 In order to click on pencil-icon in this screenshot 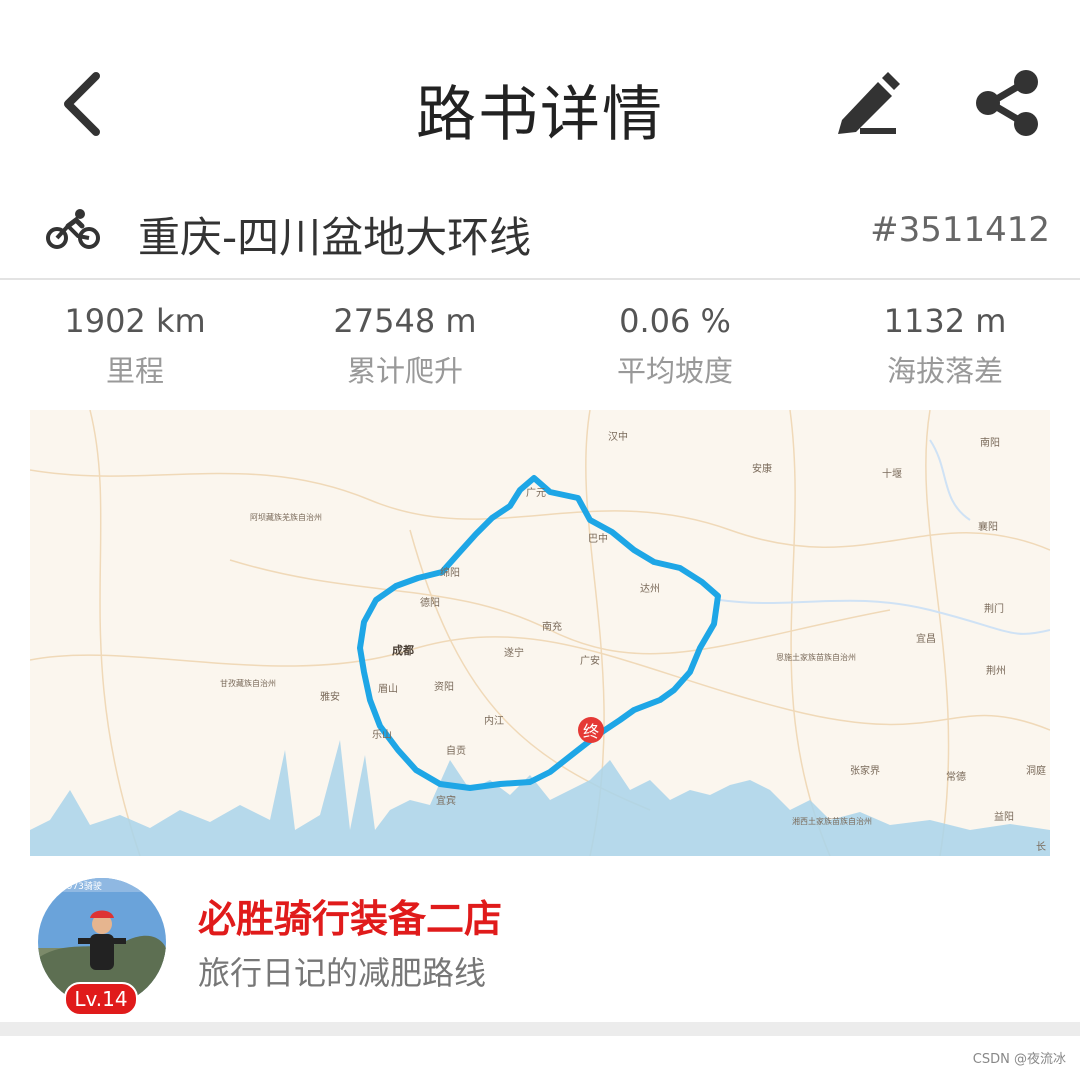, I will do `click(866, 103)`.